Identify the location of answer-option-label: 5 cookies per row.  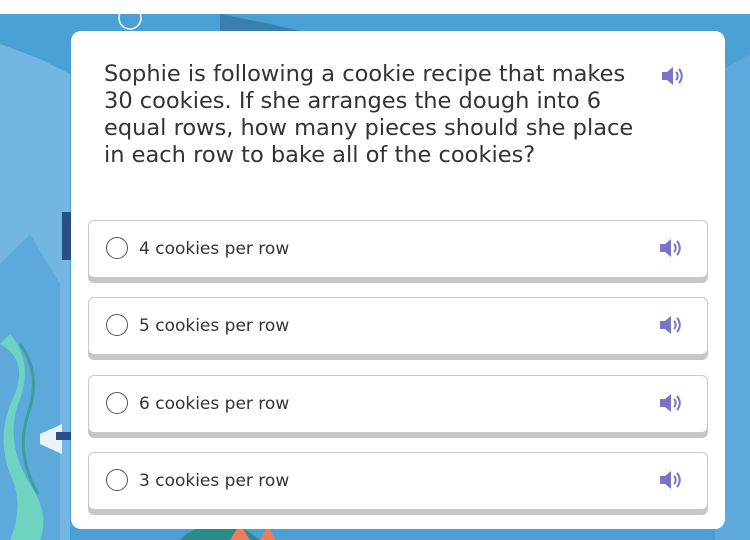
(214, 326).